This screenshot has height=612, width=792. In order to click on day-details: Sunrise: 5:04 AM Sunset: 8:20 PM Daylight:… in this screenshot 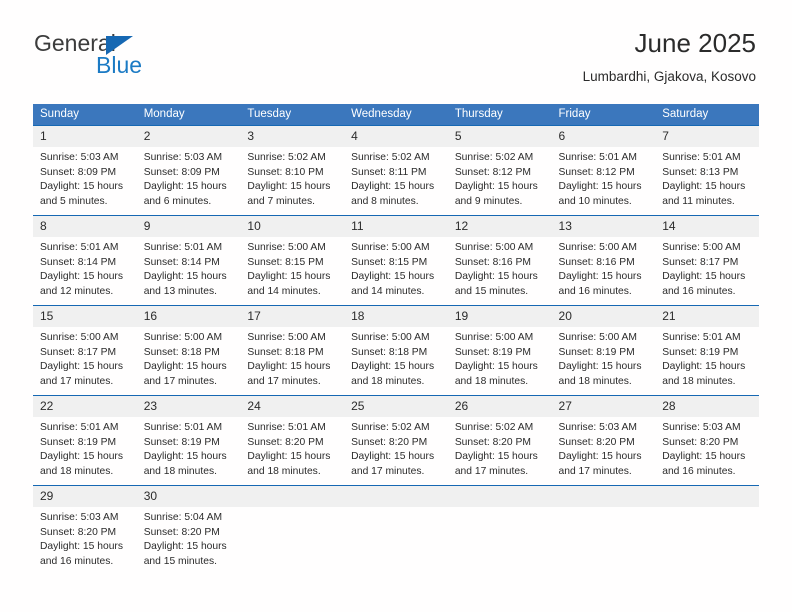, I will do `click(189, 538)`.